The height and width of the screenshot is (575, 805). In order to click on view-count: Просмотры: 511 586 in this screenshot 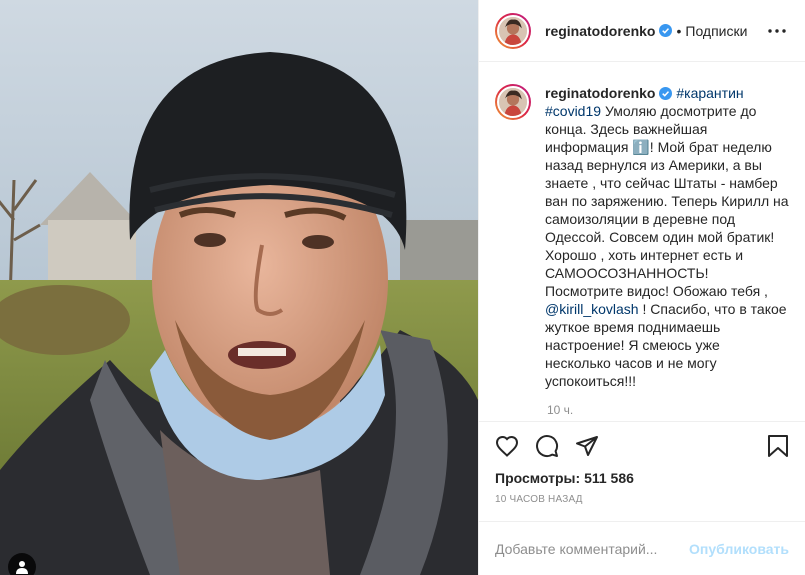, I will do `click(642, 478)`.